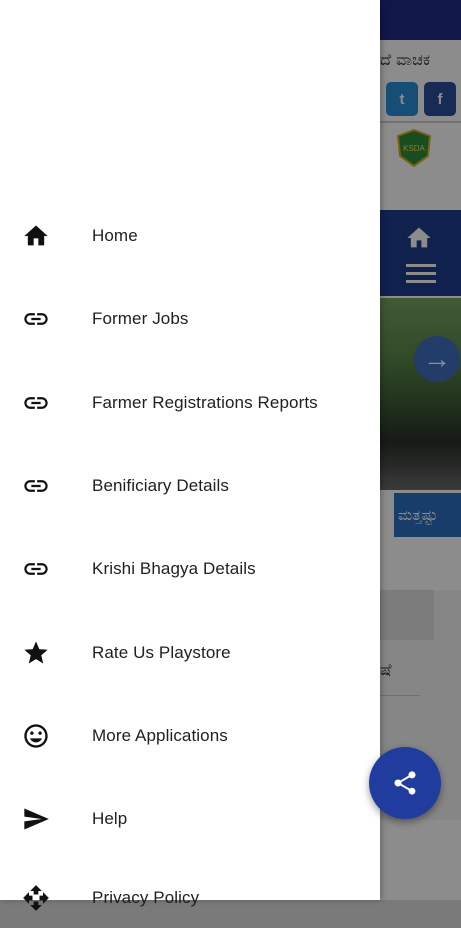 Image resolution: width=461 pixels, height=928 pixels. Describe the element at coordinates (36, 653) in the screenshot. I see `star-icon` at that location.